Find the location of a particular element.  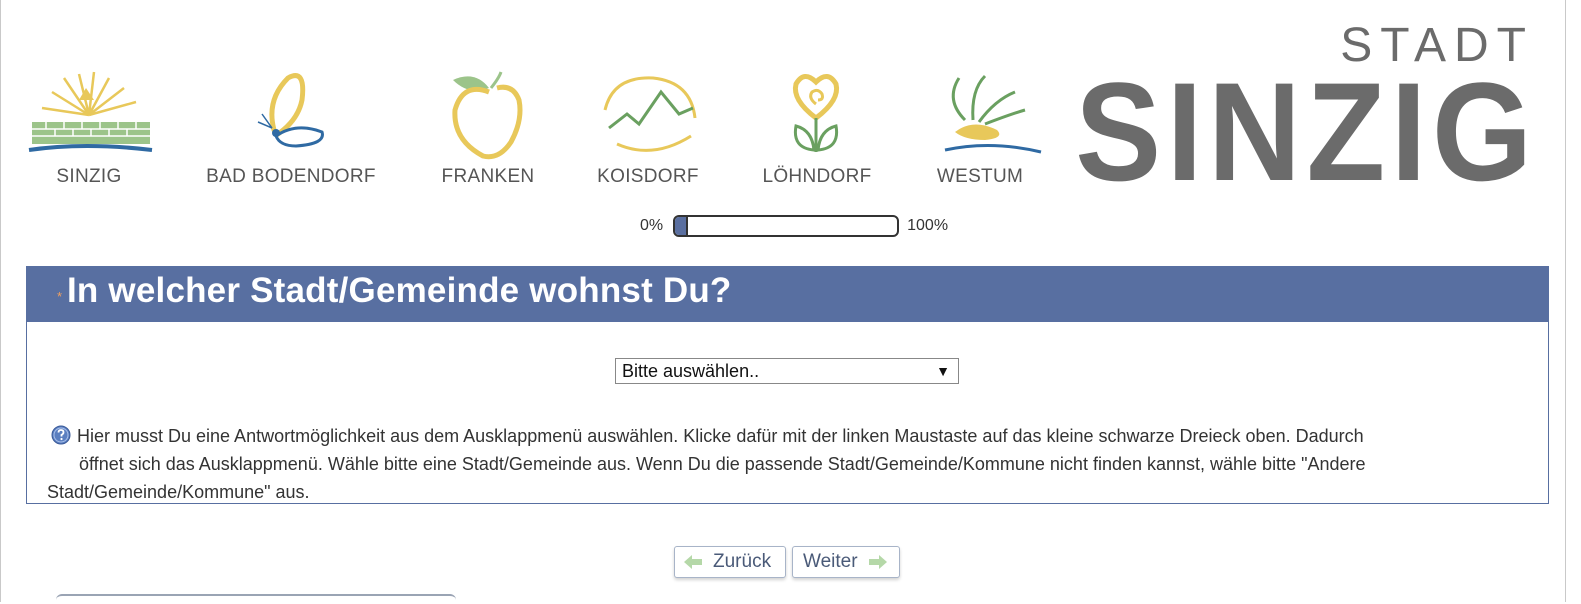

city-logo: STADT SINZIG is located at coordinates (1305, 110).